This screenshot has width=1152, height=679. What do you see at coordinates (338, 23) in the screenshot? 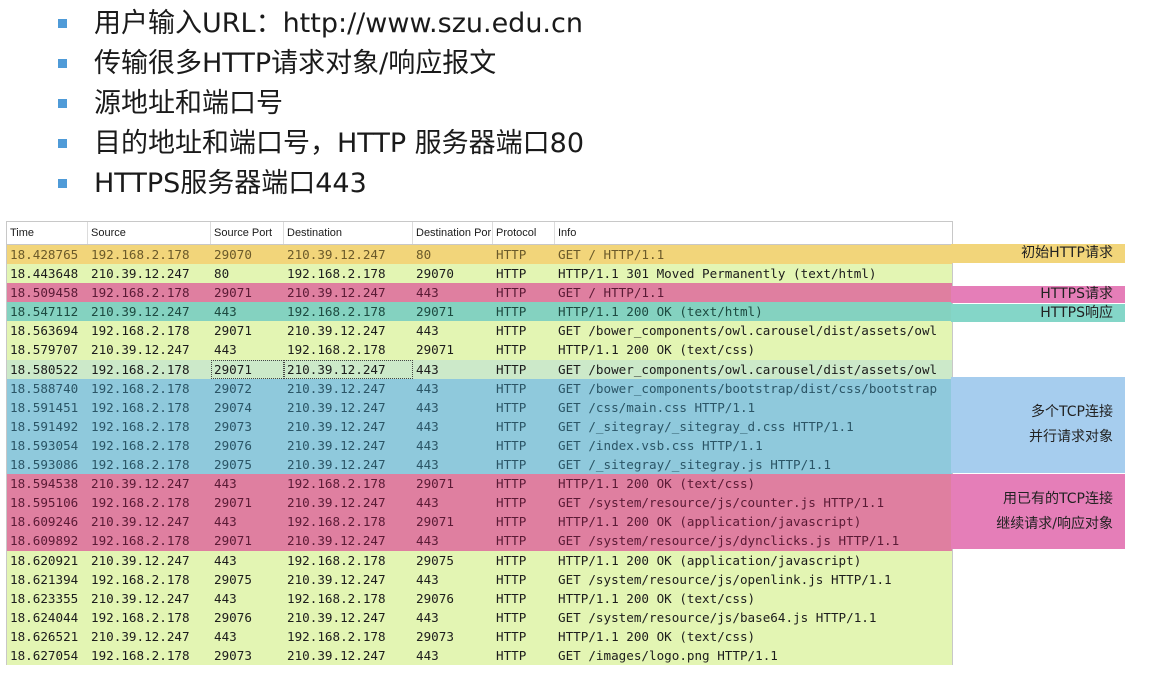
I see `bullet-text: 用户输入URL：http://www.szu.edu.cn` at bounding box center [338, 23].